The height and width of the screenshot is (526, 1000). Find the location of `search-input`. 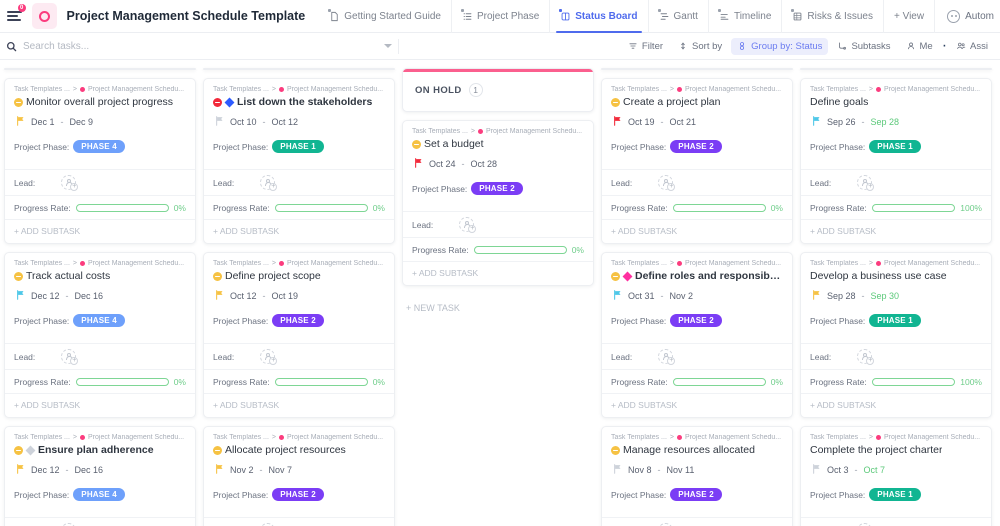

search-input is located at coordinates (73, 46).